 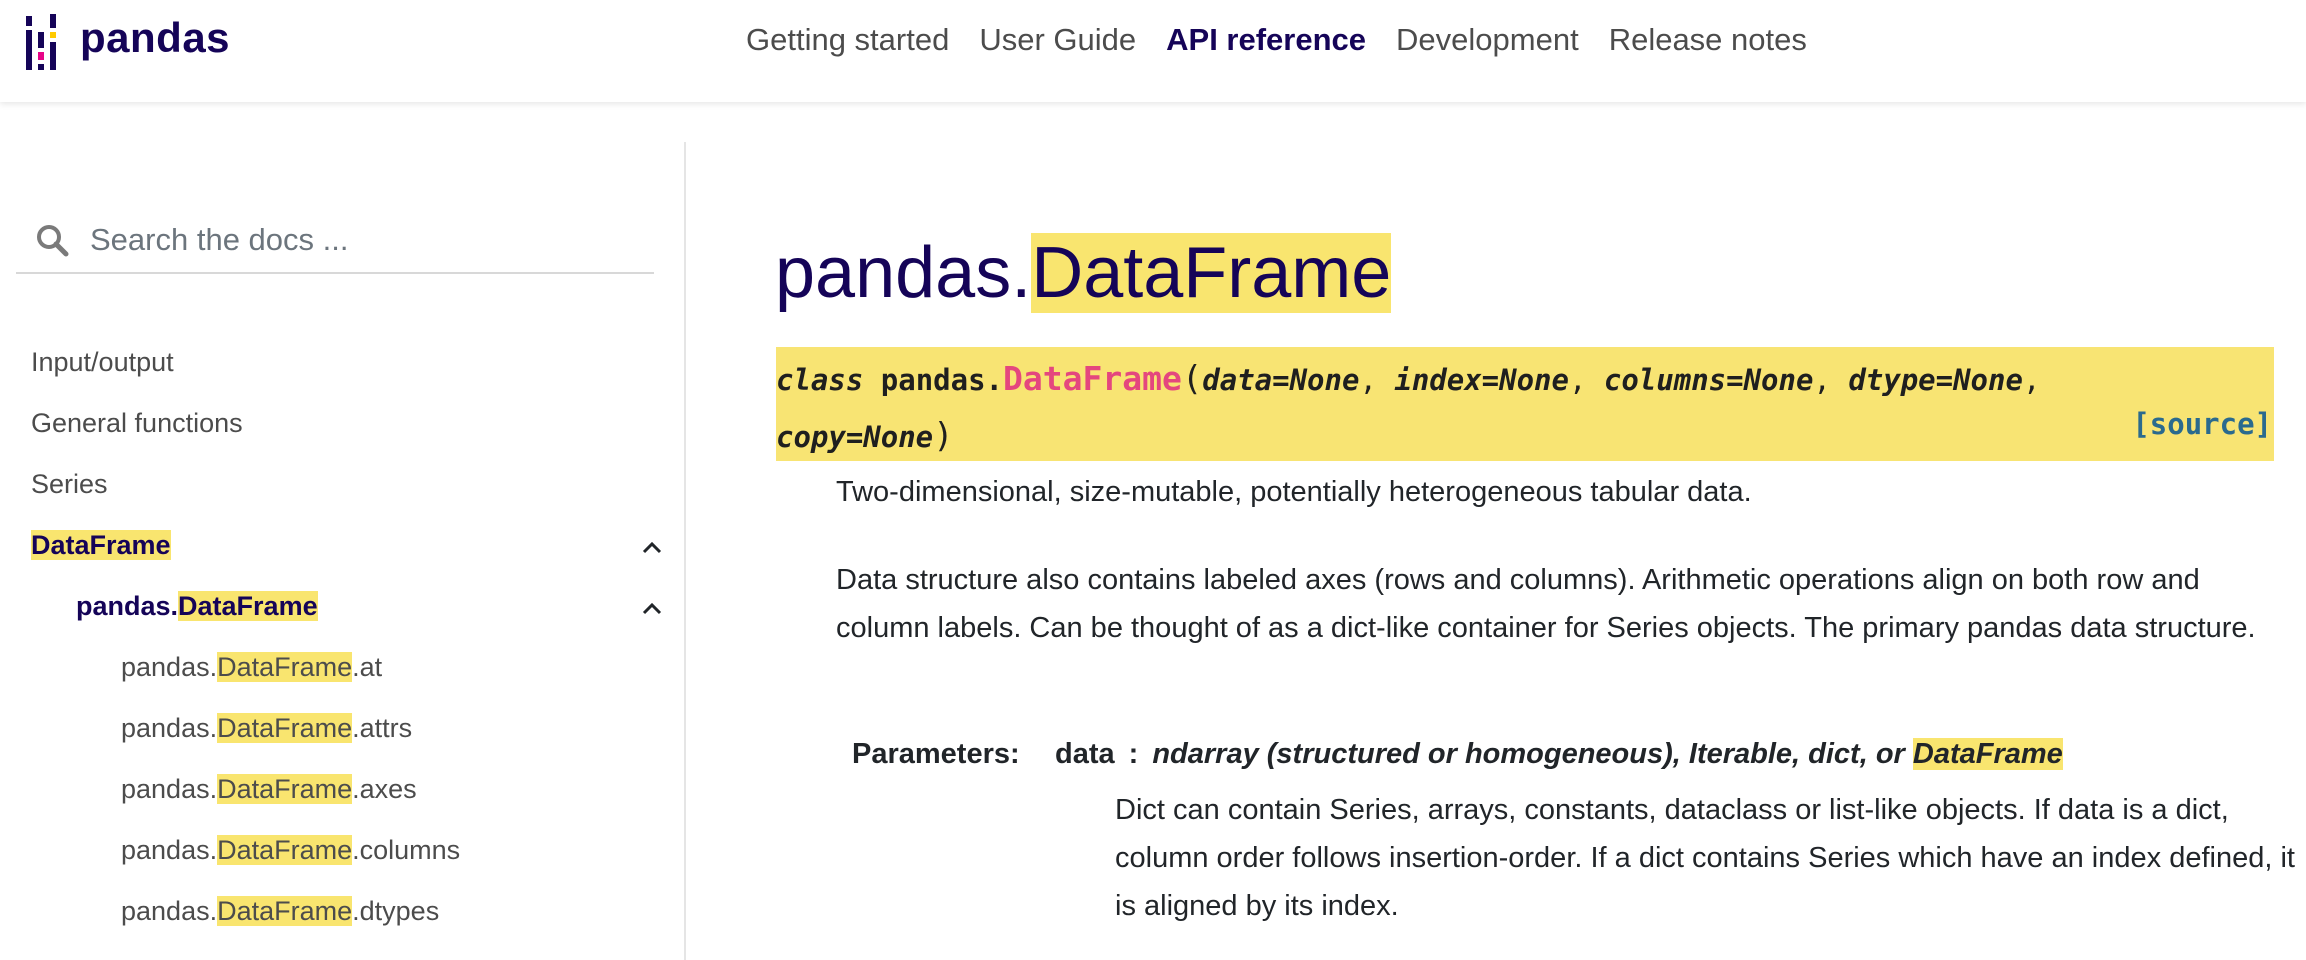 I want to click on param-name: data, so click(x=1085, y=754).